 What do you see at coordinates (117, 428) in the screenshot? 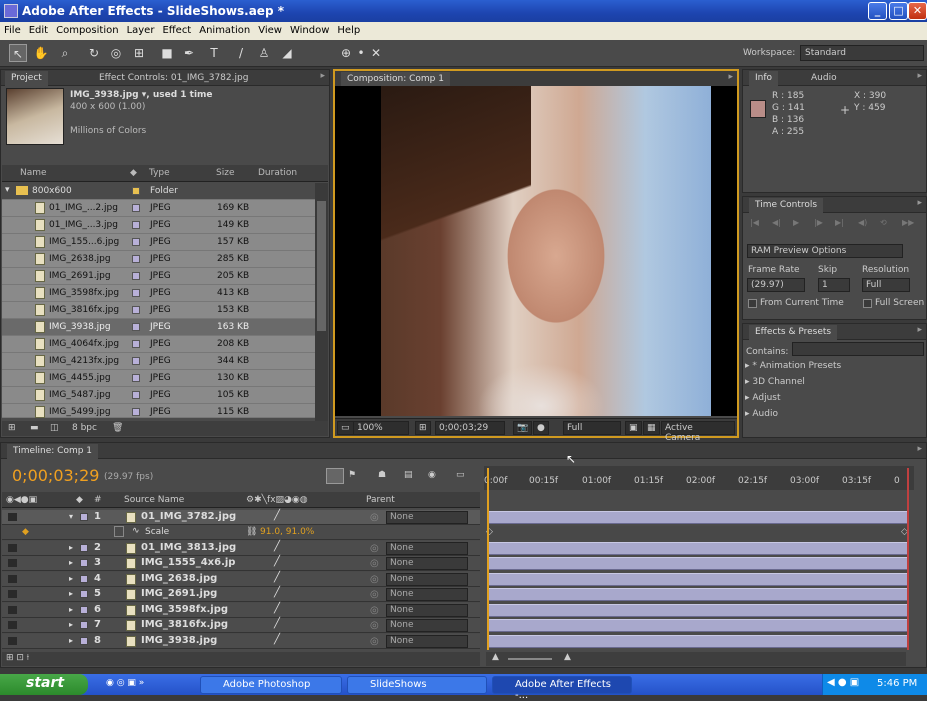
I see `trash-icon: 🗑` at bounding box center [117, 428].